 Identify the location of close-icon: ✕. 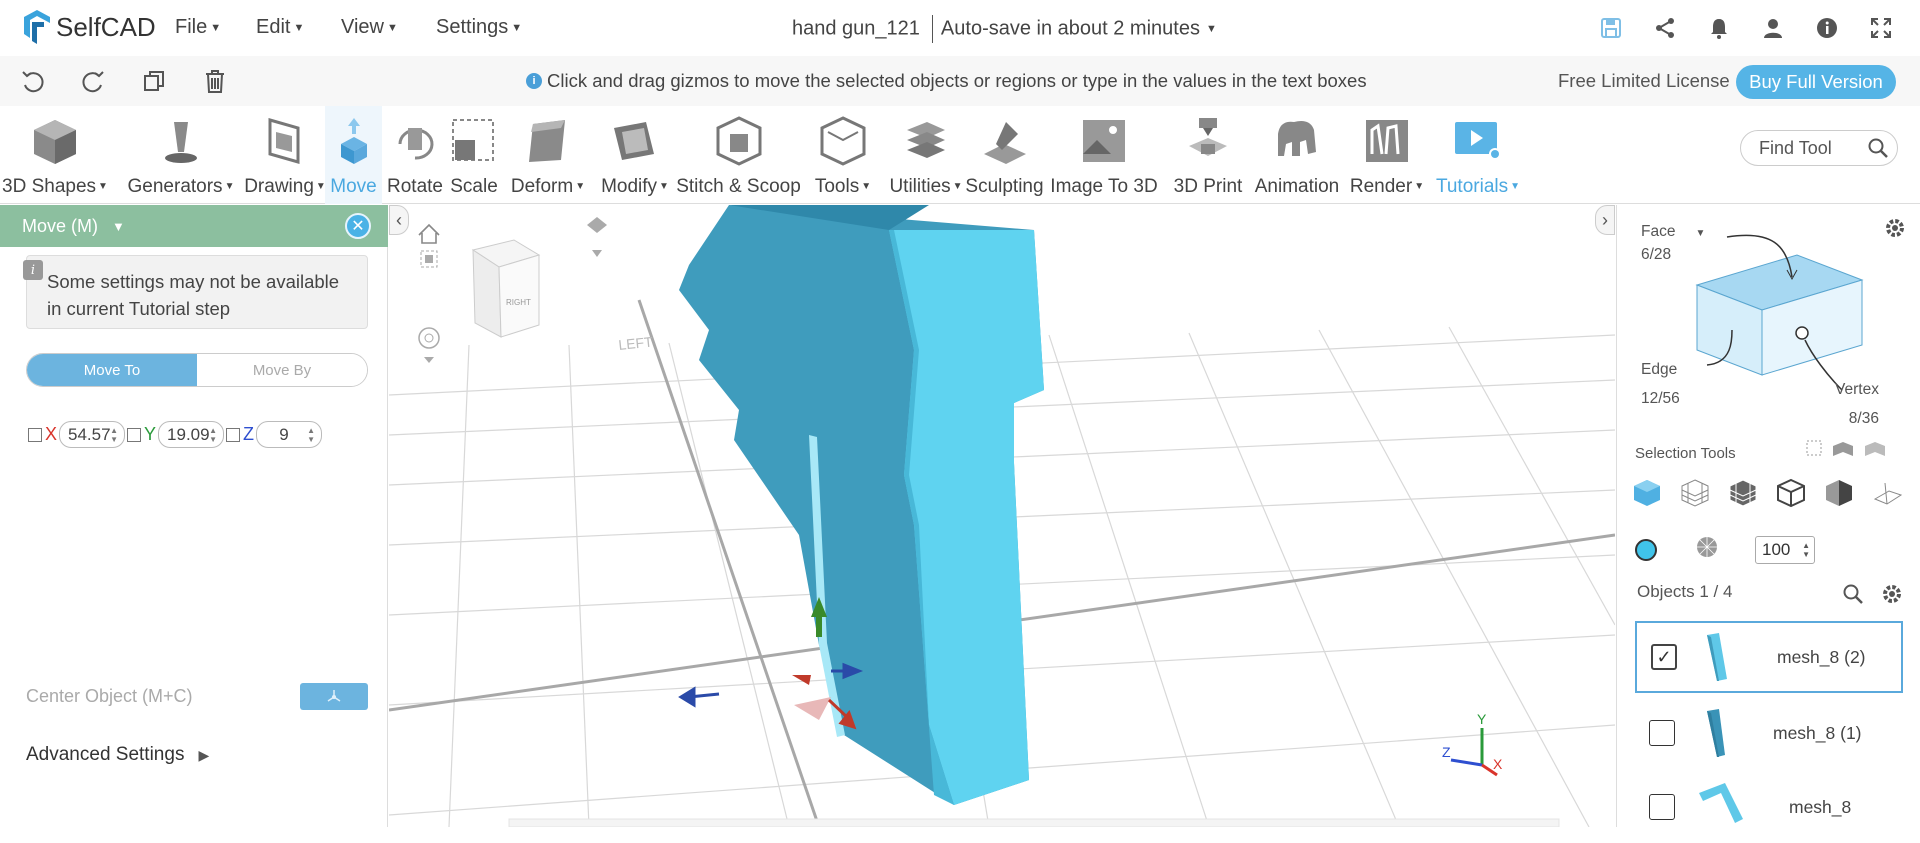
(358, 226).